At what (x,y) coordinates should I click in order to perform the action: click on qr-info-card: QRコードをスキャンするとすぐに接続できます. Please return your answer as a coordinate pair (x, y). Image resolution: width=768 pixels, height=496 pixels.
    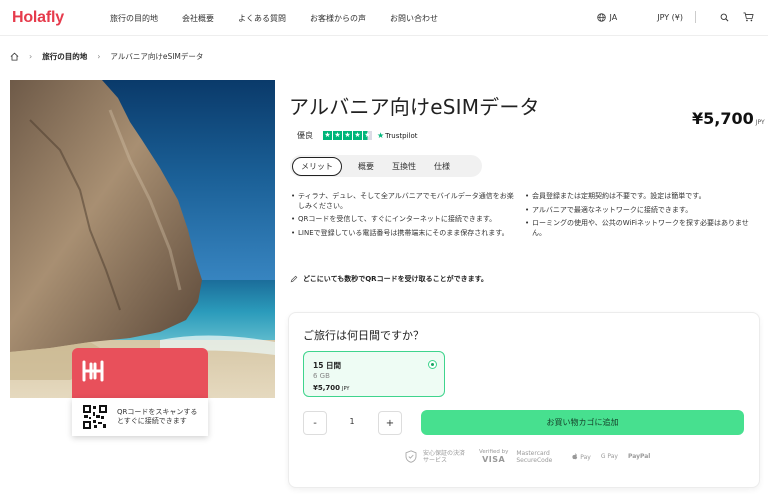
    Looking at the image, I should click on (140, 417).